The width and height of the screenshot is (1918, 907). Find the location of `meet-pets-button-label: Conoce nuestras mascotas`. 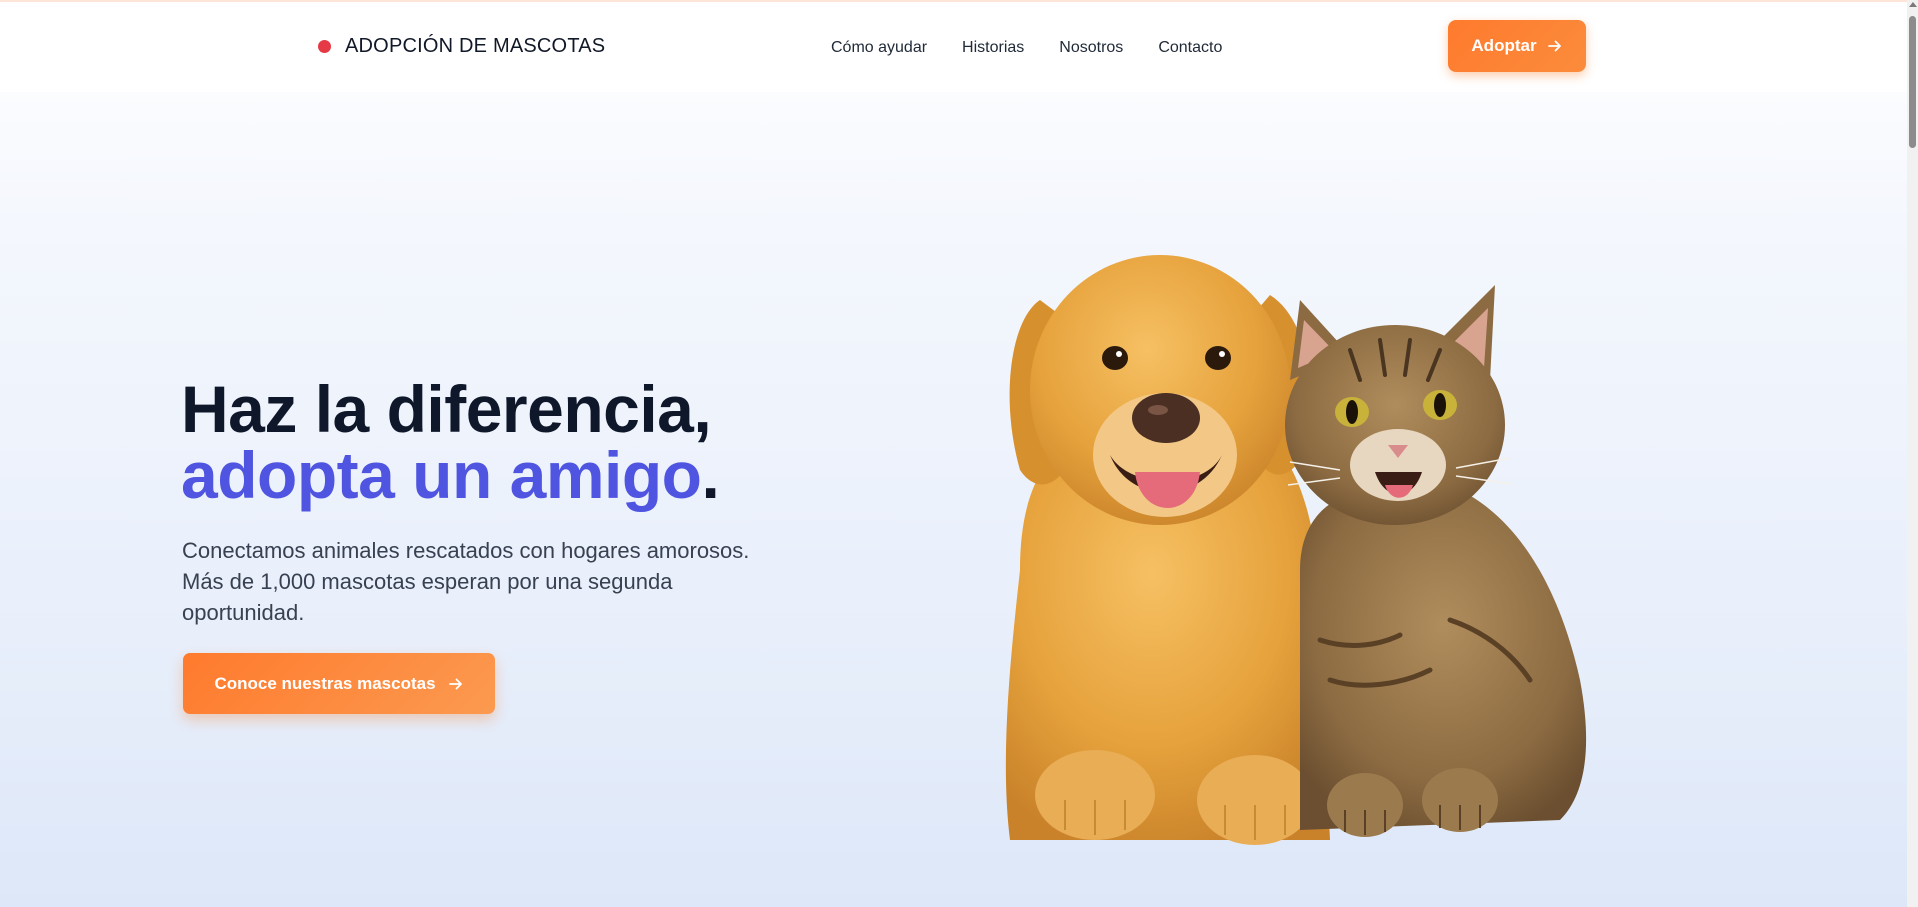

meet-pets-button-label: Conoce nuestras mascotas is located at coordinates (325, 683).